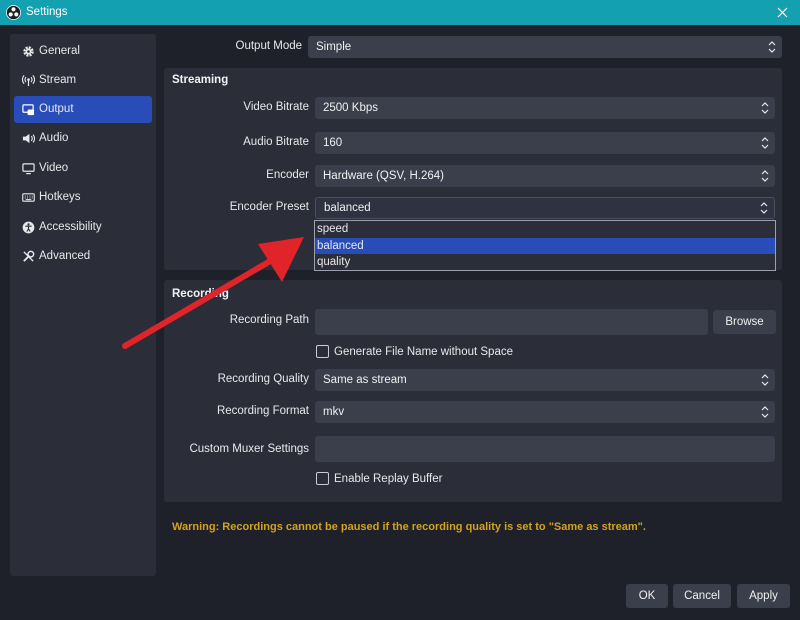 The image size is (800, 620). Describe the element at coordinates (322, 351) in the screenshot. I see `no-space-filename-checkbox` at that location.